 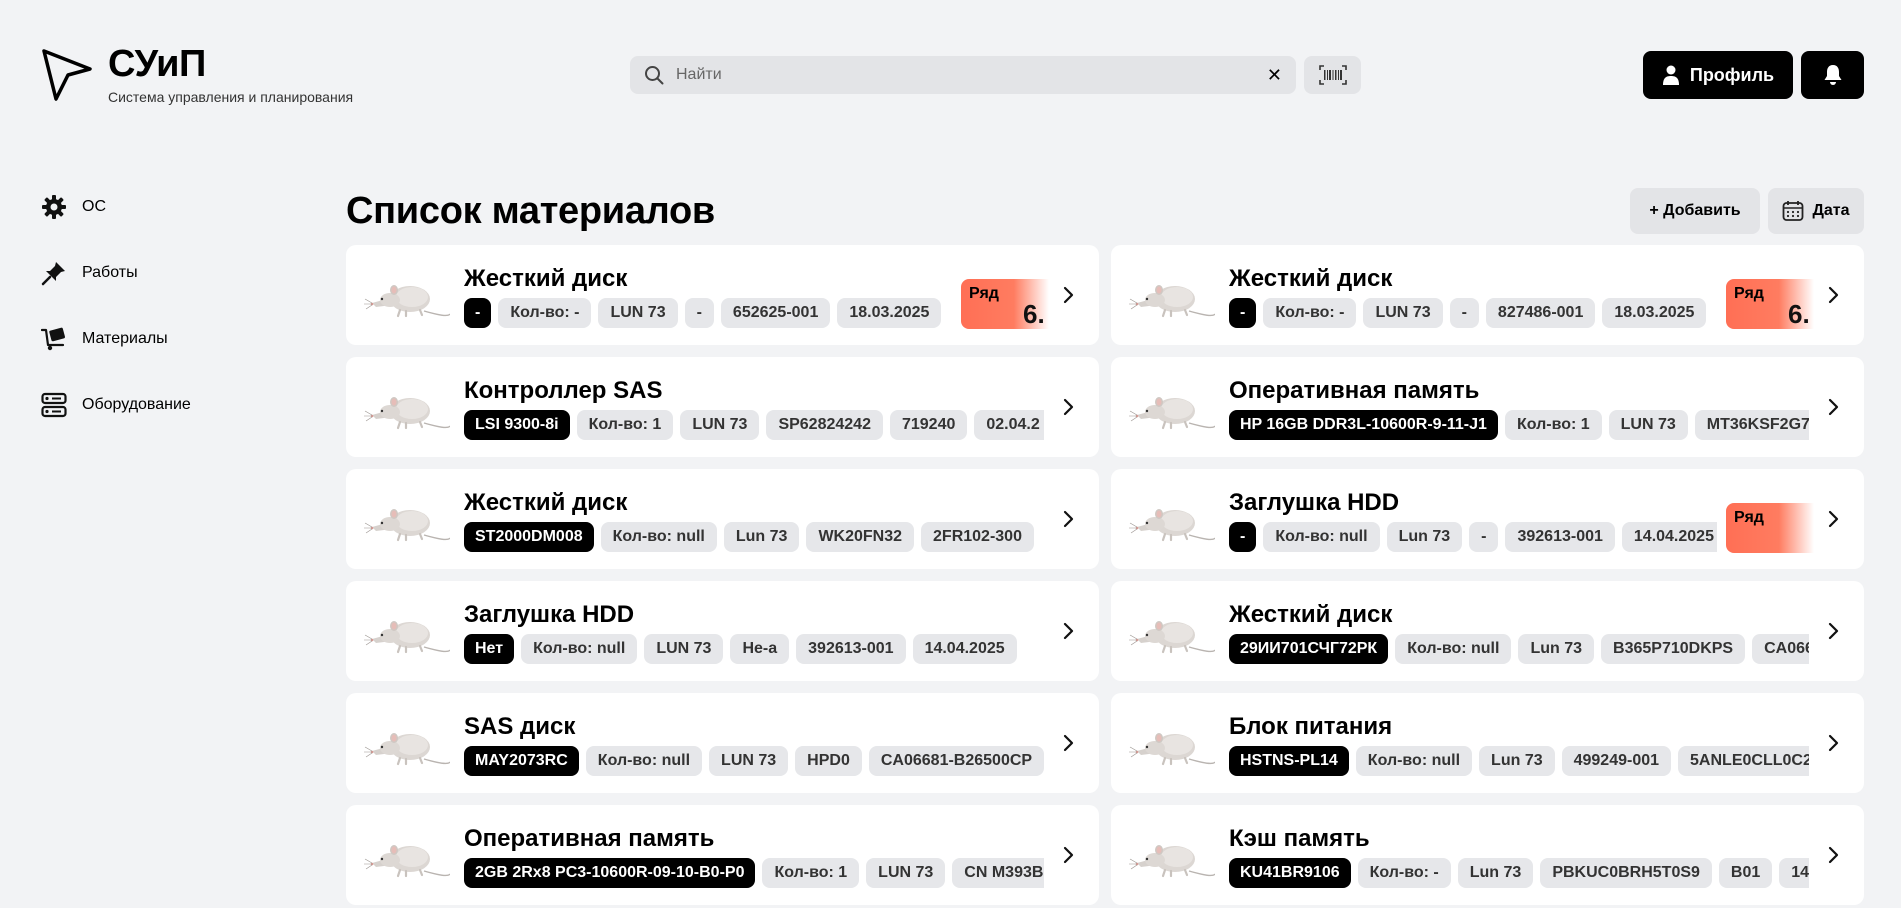 I want to click on search-bar: ✕, so click(x=963, y=75).